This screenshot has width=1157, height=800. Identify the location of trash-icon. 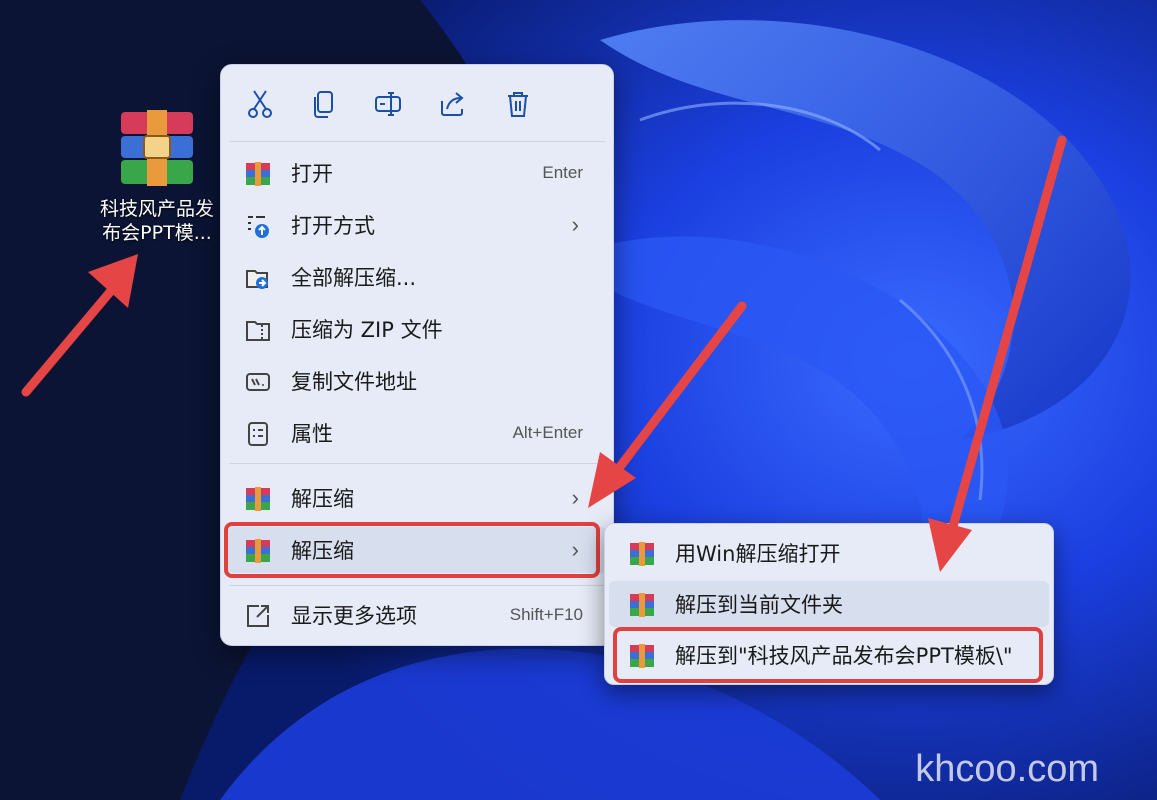
(518, 104).